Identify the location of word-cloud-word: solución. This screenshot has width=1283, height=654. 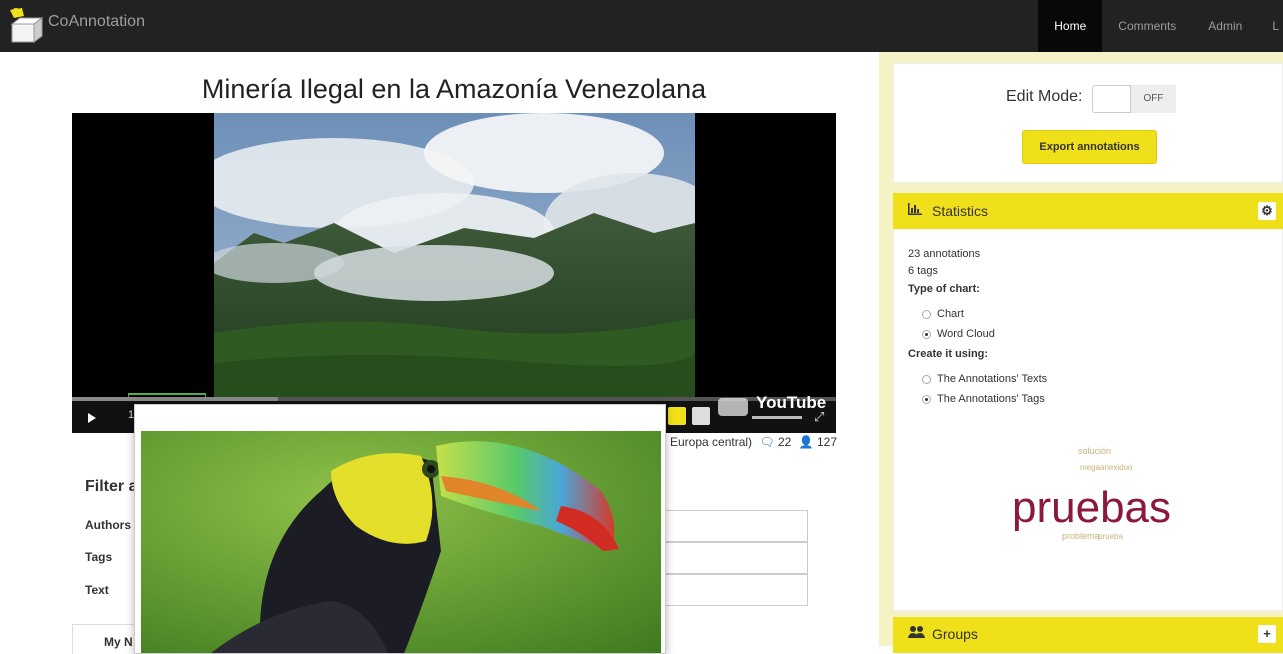
(1094, 451).